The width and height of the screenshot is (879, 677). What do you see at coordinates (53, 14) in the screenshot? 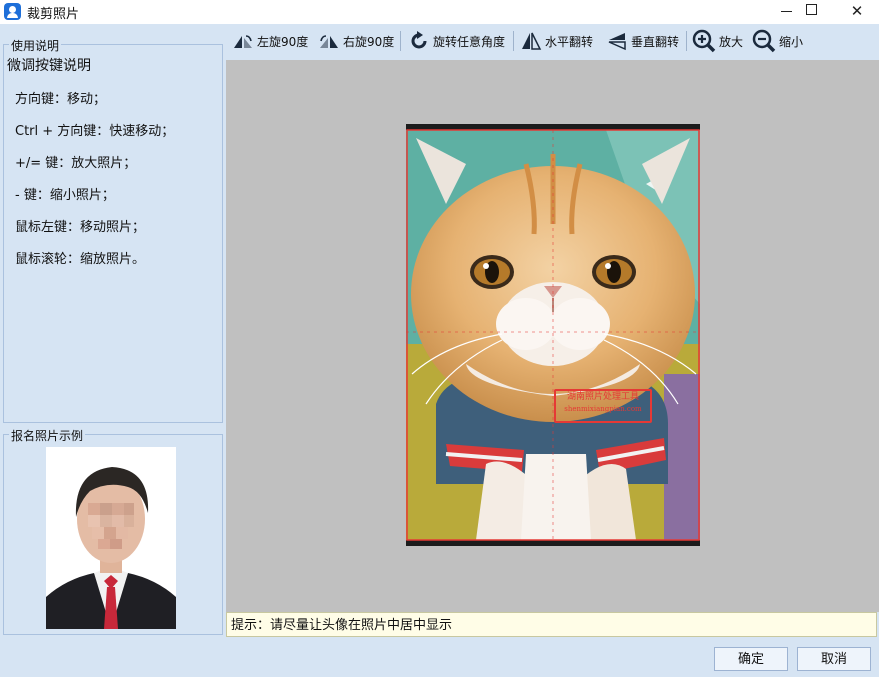
I see `window-title: 裁剪照片` at bounding box center [53, 14].